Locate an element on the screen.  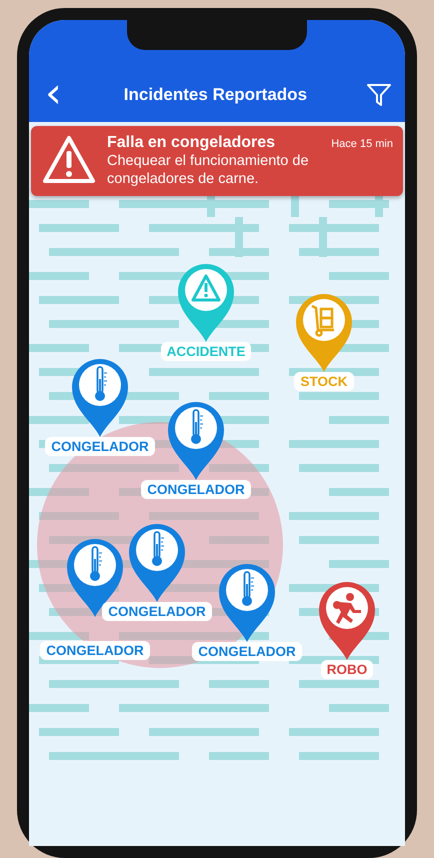
running-thief-pin-icon is located at coordinates (347, 621).